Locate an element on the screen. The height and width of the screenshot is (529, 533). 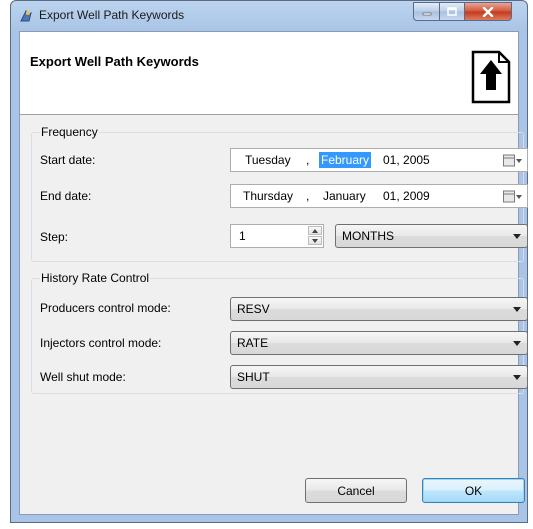
start-date-label: Start date: is located at coordinates (68, 160).